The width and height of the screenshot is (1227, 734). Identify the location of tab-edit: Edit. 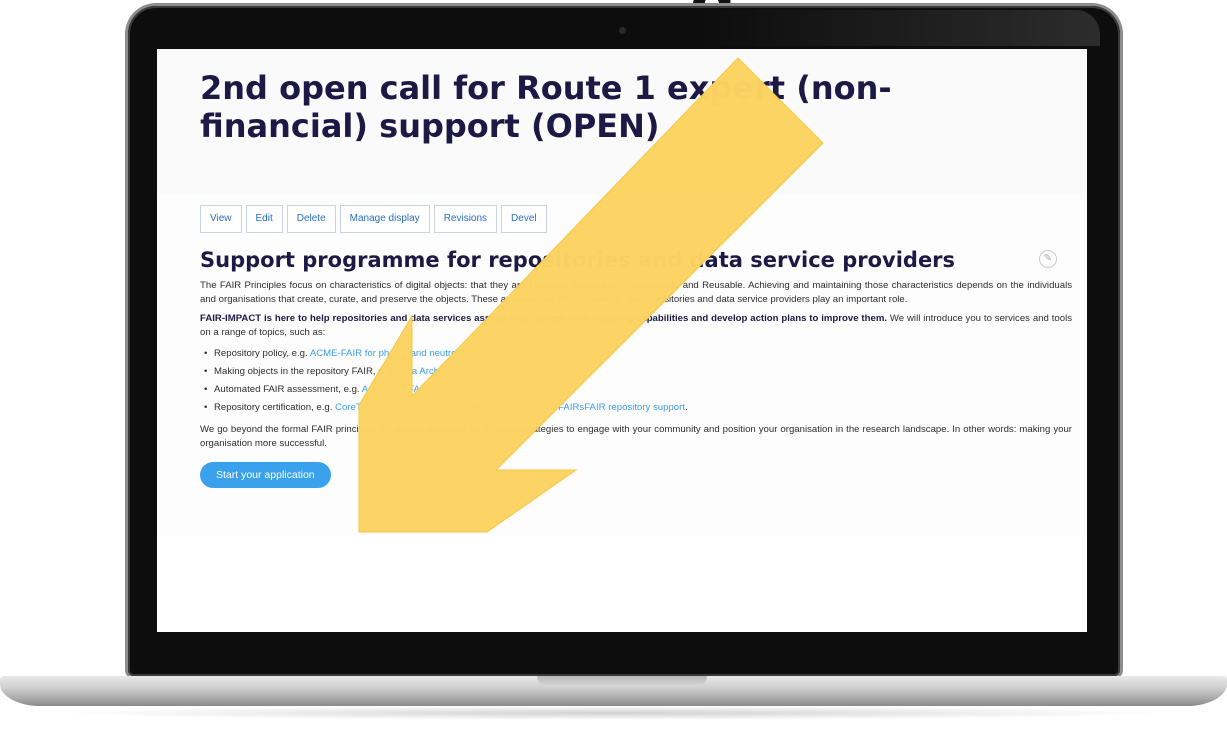
(264, 219).